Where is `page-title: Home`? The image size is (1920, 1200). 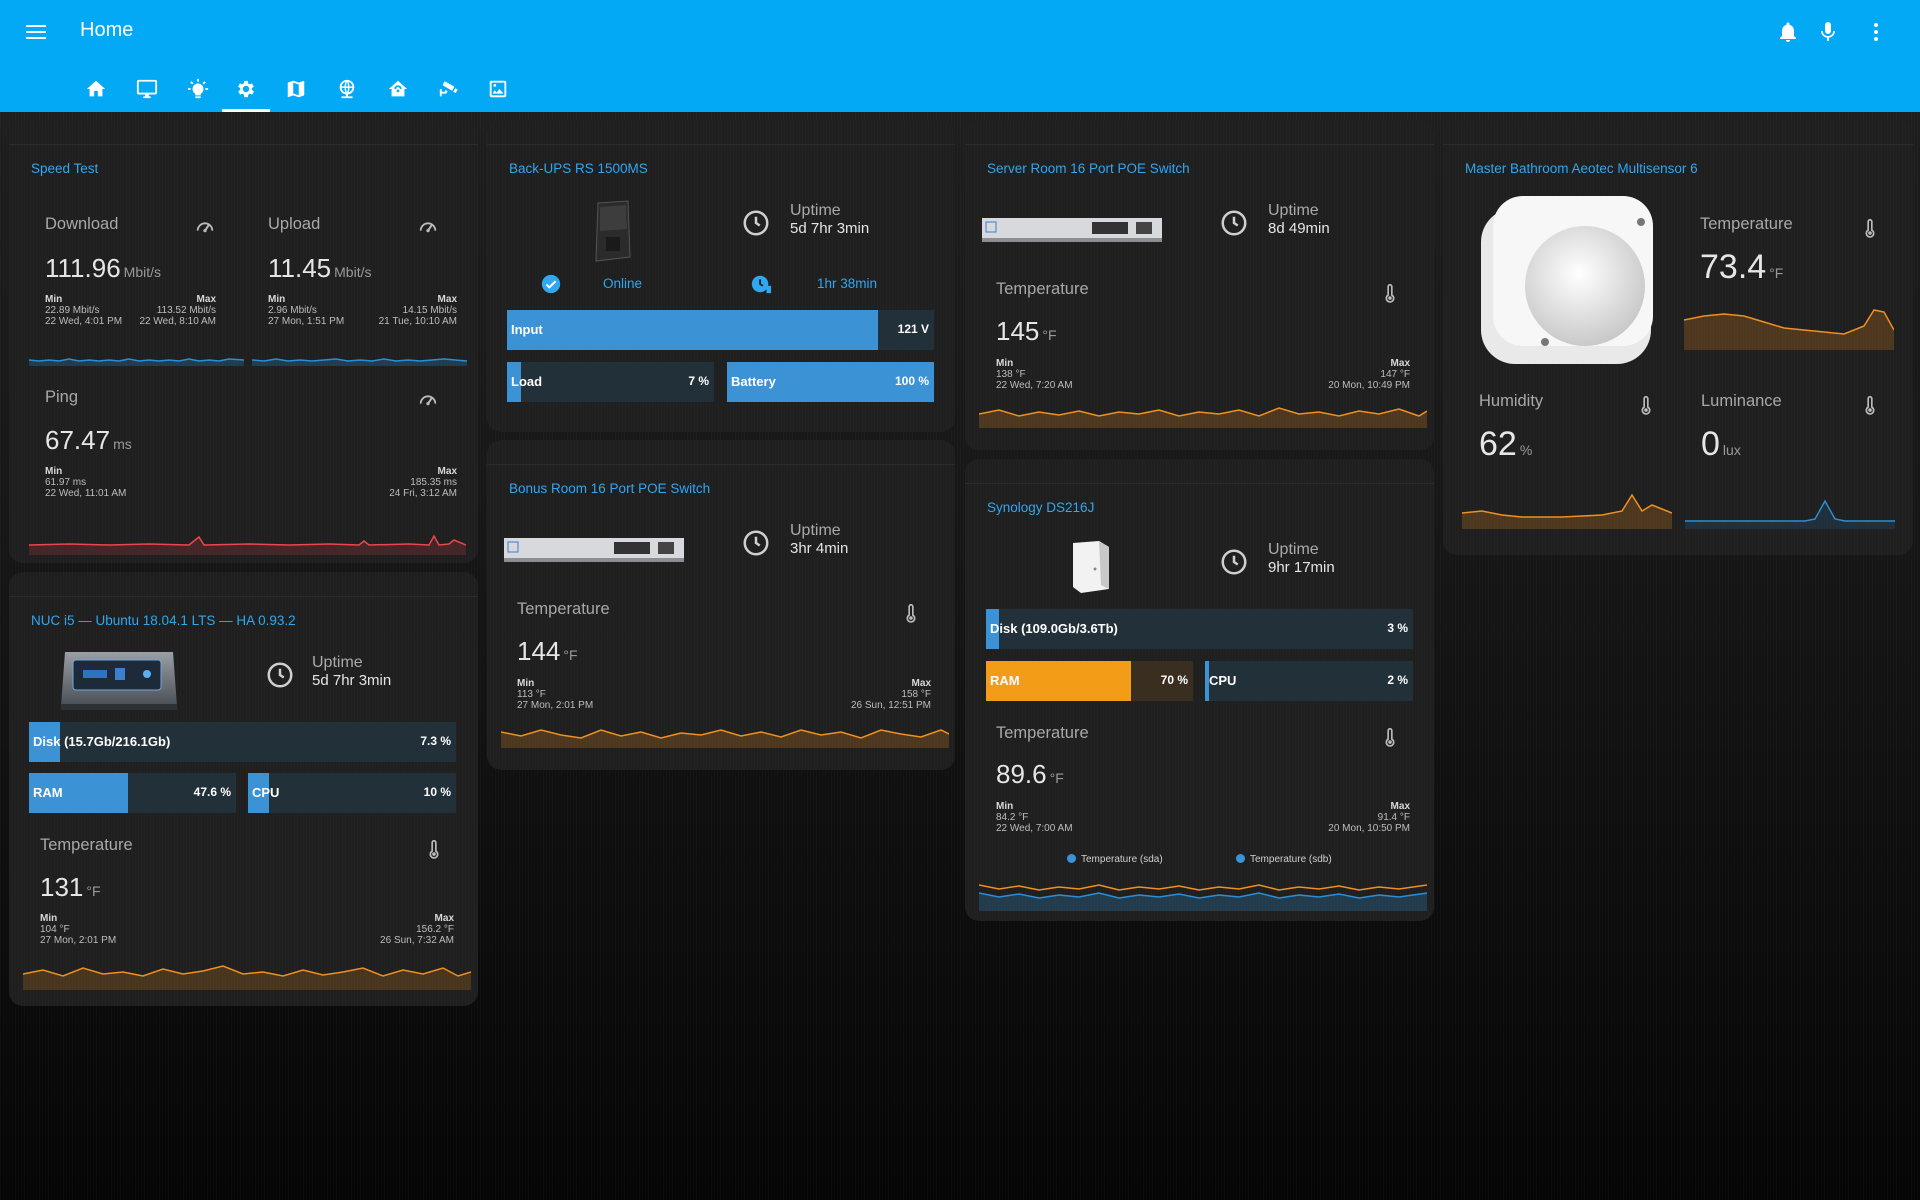 page-title: Home is located at coordinates (107, 30).